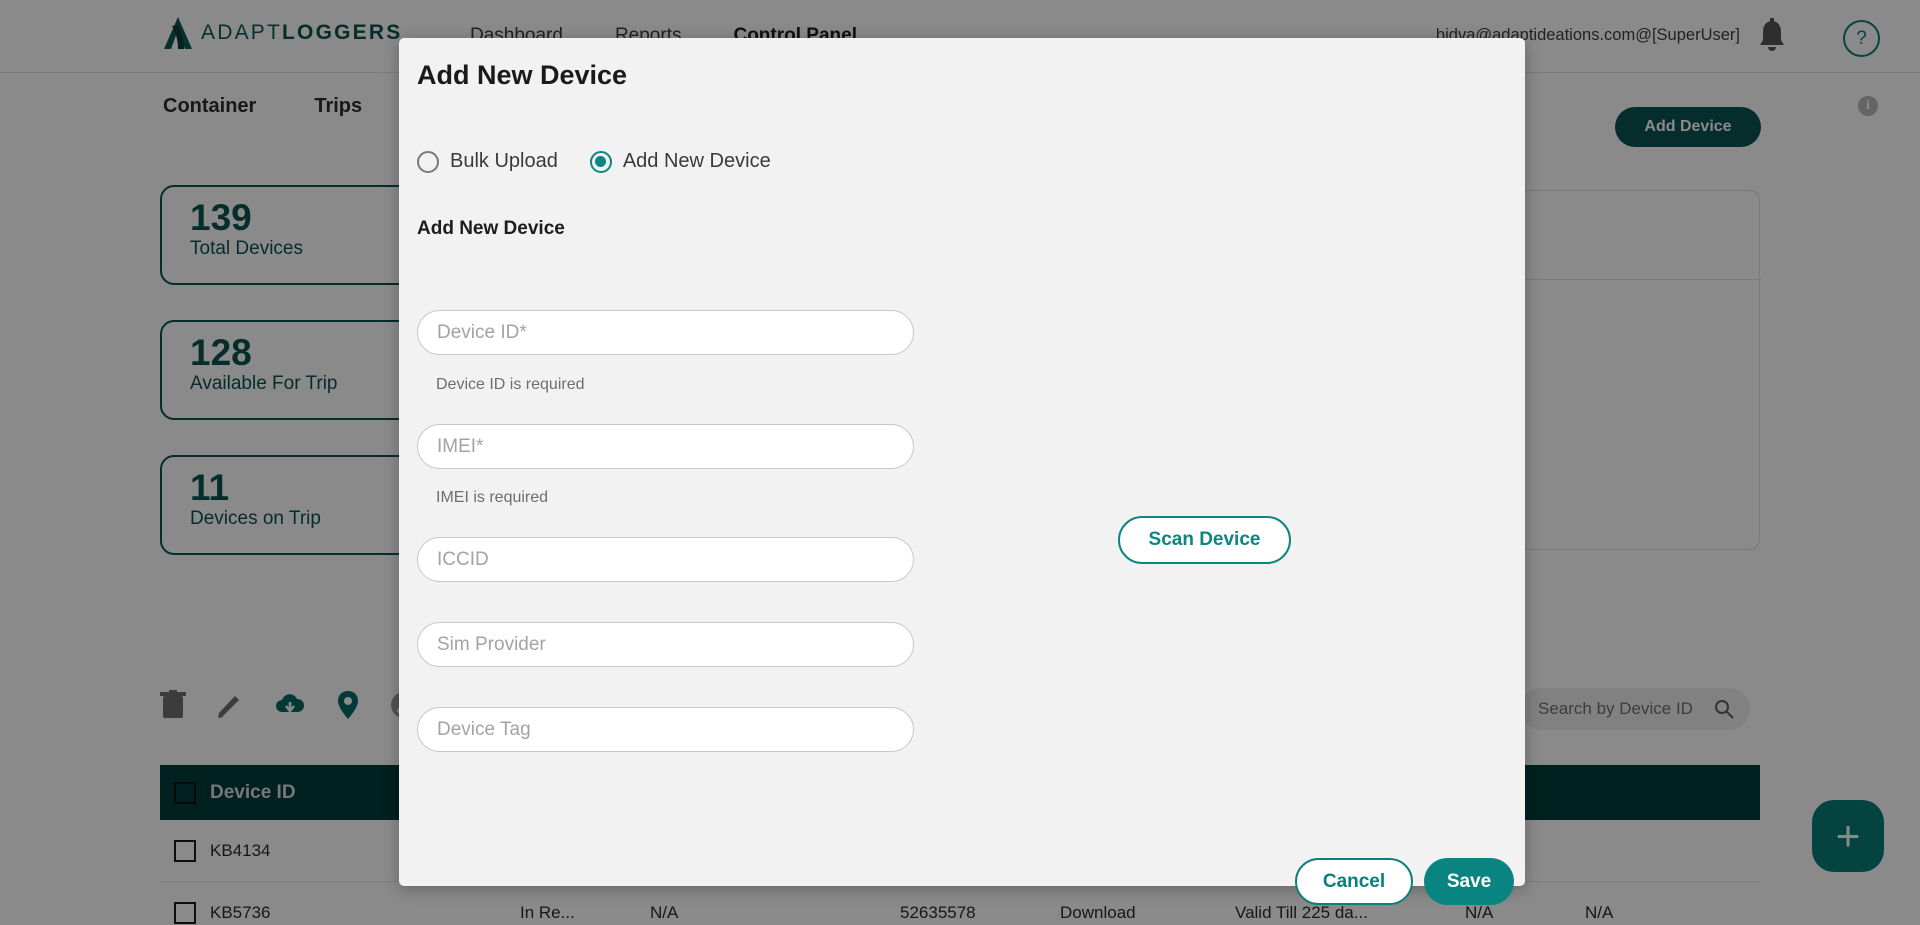  I want to click on radio-label: Add New Device, so click(696, 161).